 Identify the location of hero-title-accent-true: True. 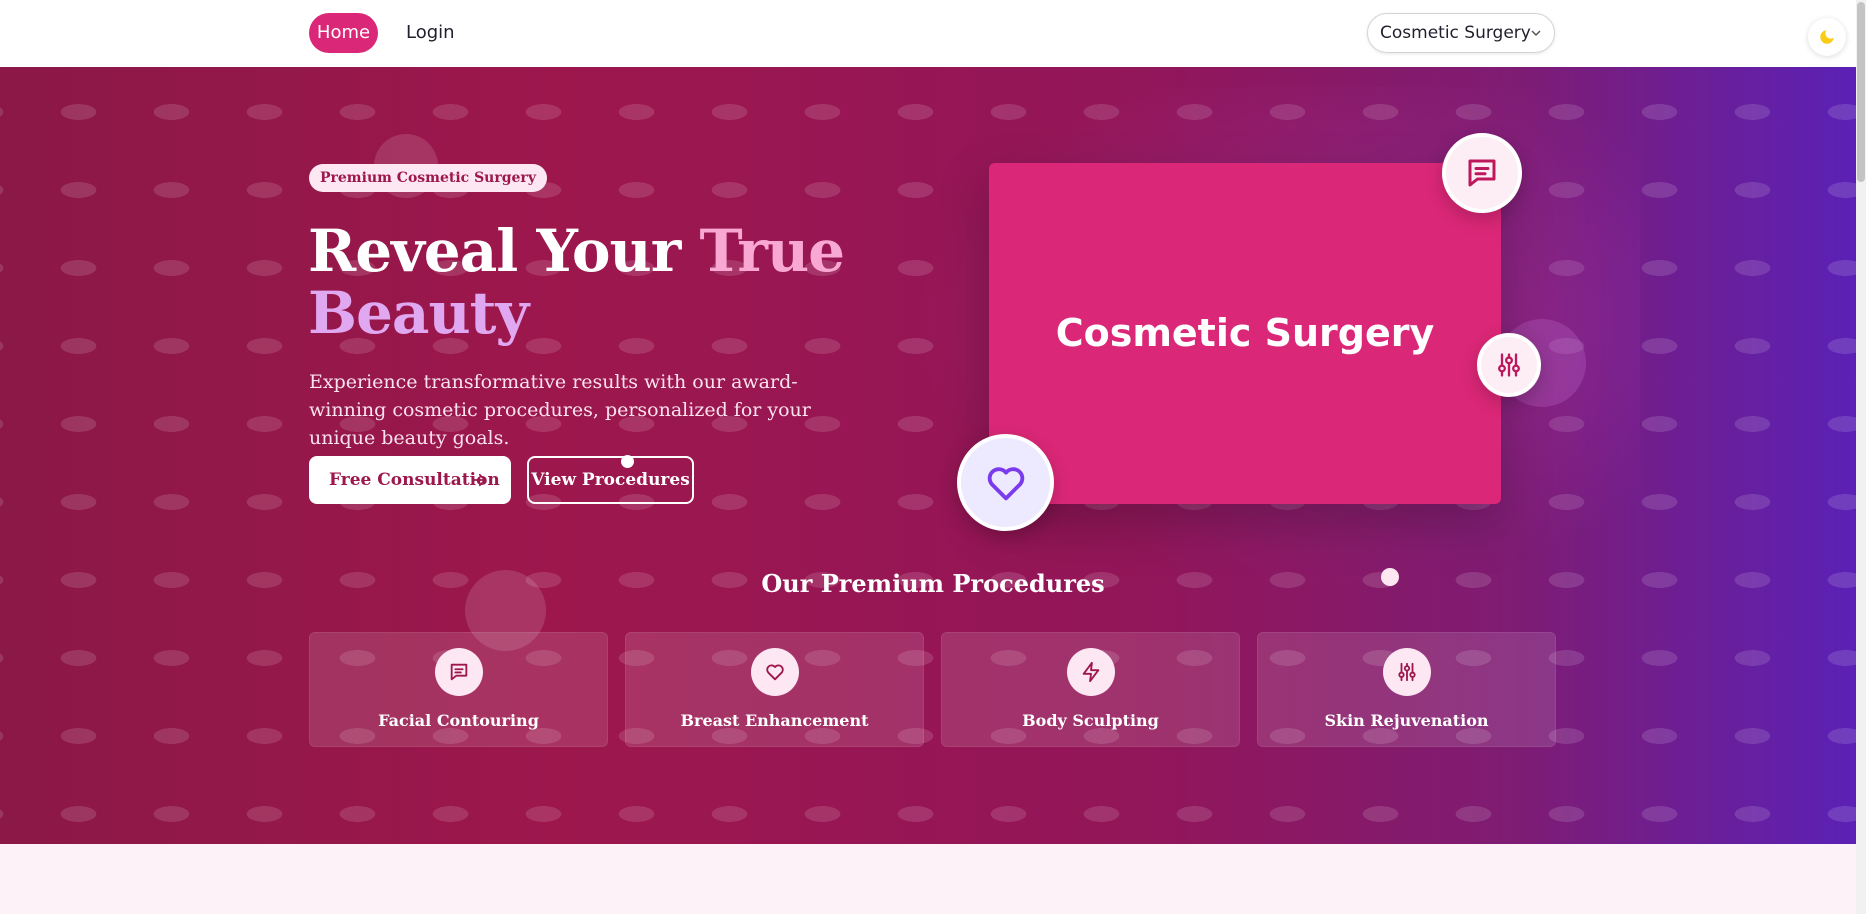
(772, 251).